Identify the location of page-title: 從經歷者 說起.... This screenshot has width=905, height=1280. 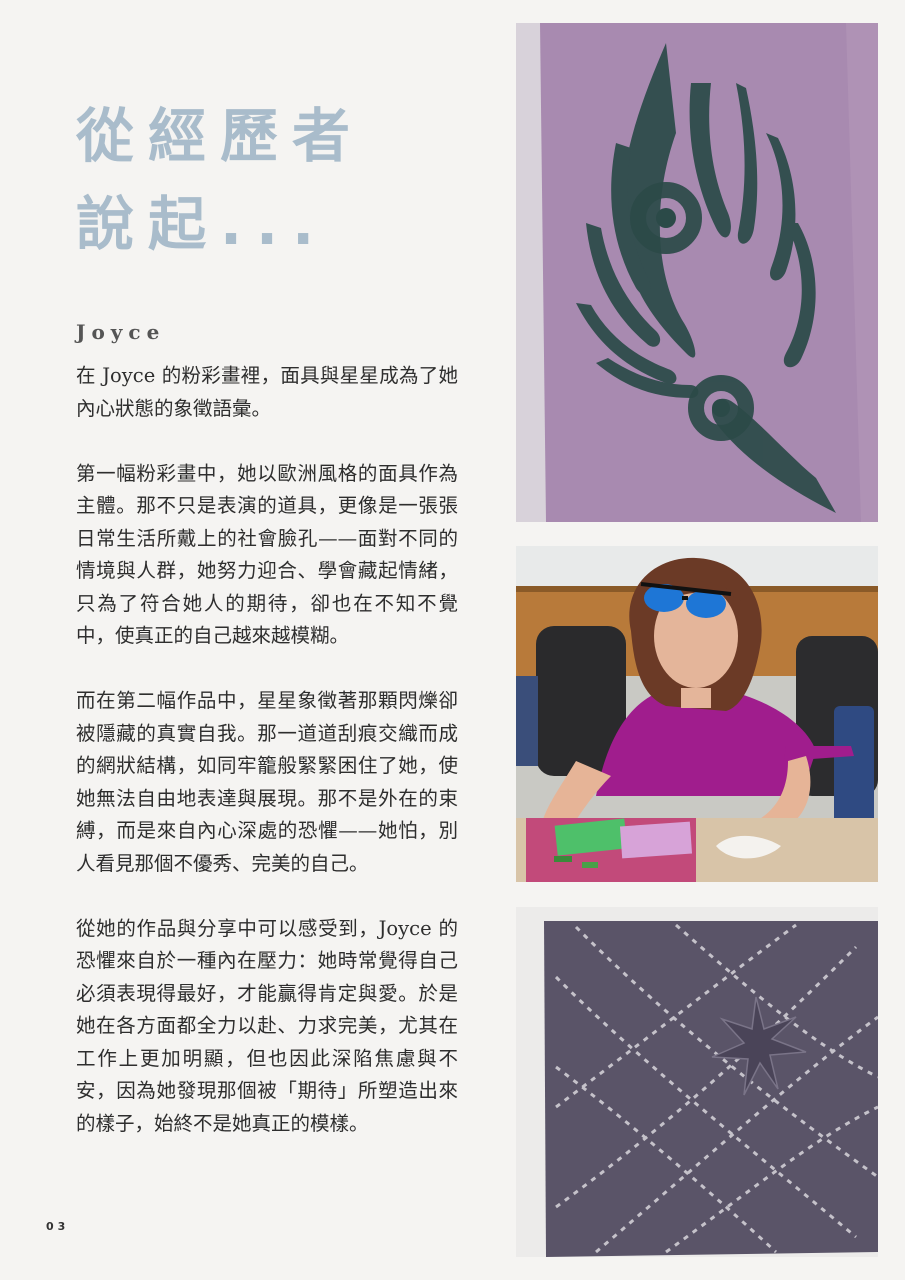
(220, 180).